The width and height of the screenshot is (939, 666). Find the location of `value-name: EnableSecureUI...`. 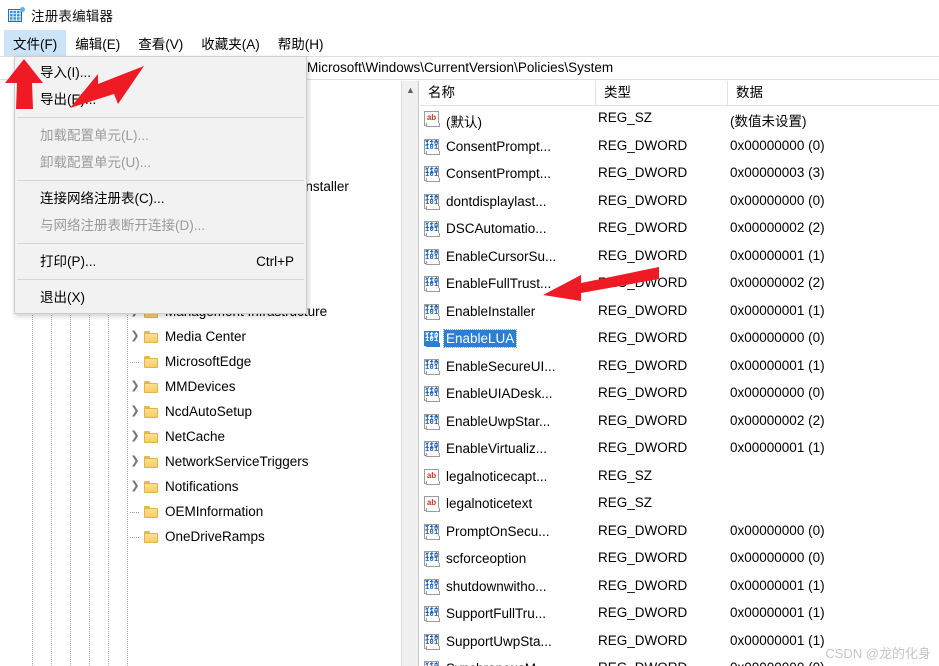

value-name: EnableSecureUI... is located at coordinates (501, 366).